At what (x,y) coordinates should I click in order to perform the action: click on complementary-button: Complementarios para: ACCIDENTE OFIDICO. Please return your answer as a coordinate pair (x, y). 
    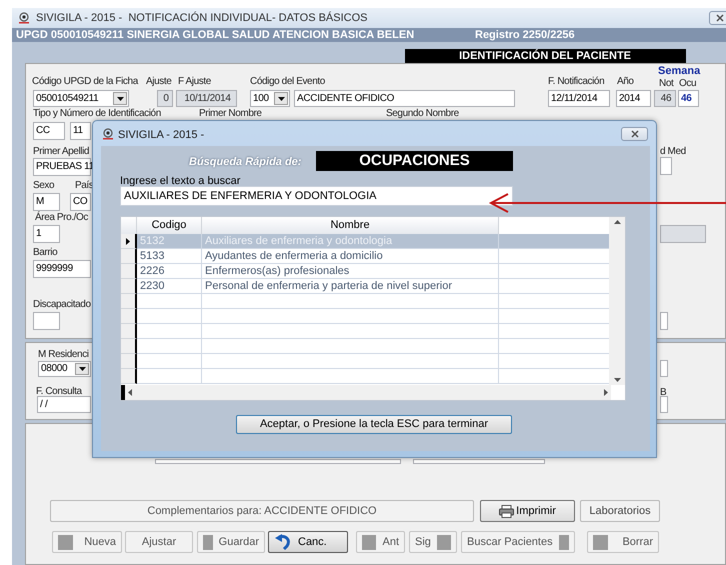
    Looking at the image, I should click on (262, 511).